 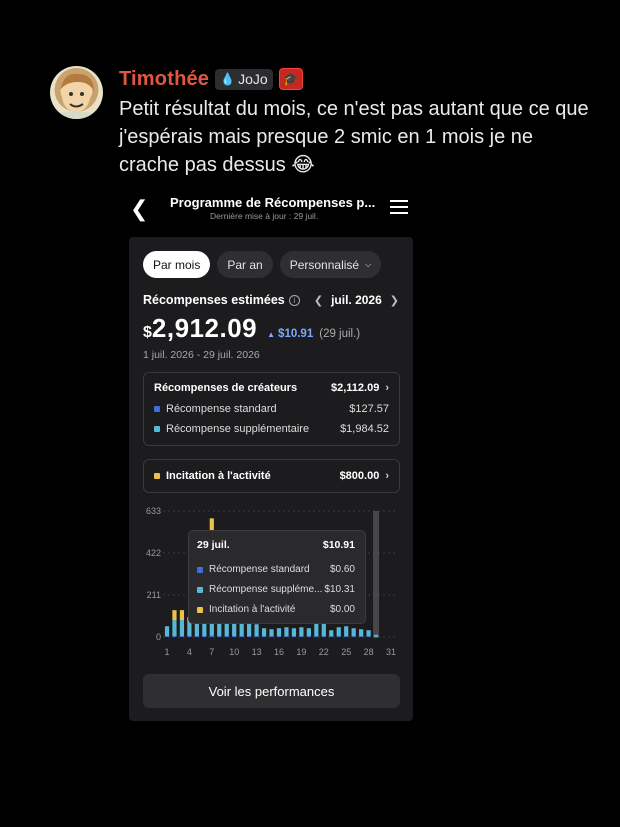 What do you see at coordinates (359, 476) in the screenshot?
I see `activity-amount: $800.00` at bounding box center [359, 476].